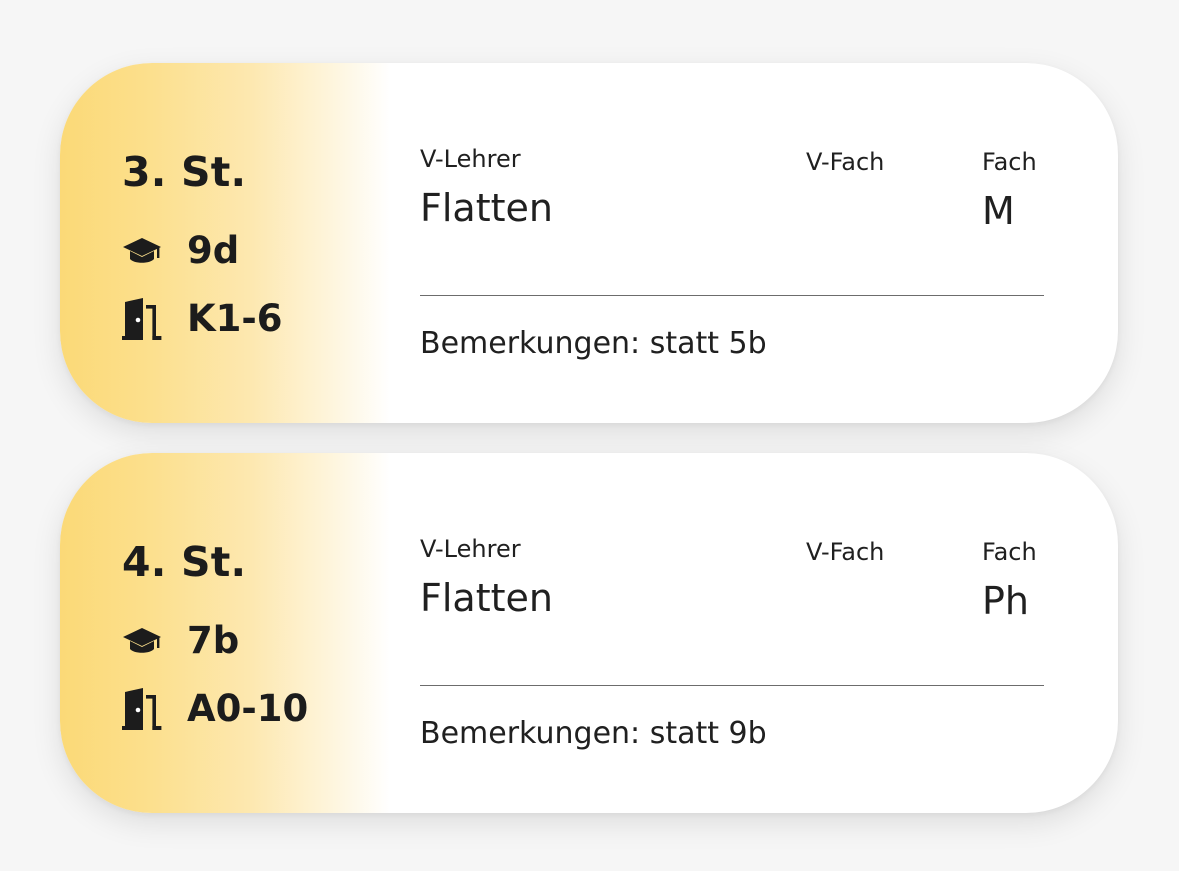  I want to click on card-period-panel: 3. St. 9d K1-6, so click(252, 243).